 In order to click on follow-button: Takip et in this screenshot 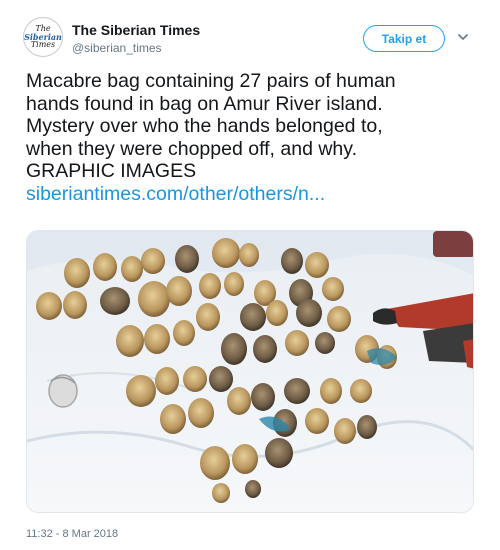, I will do `click(404, 38)`.